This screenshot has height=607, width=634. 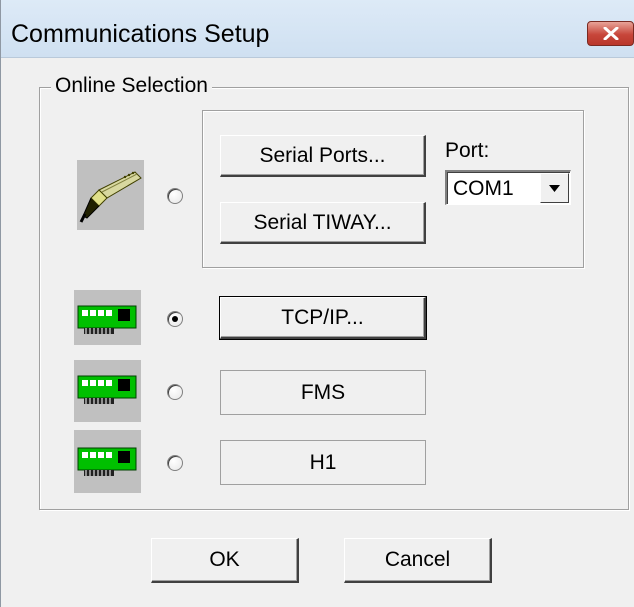 What do you see at coordinates (175, 392) in the screenshot?
I see `fms-radio` at bounding box center [175, 392].